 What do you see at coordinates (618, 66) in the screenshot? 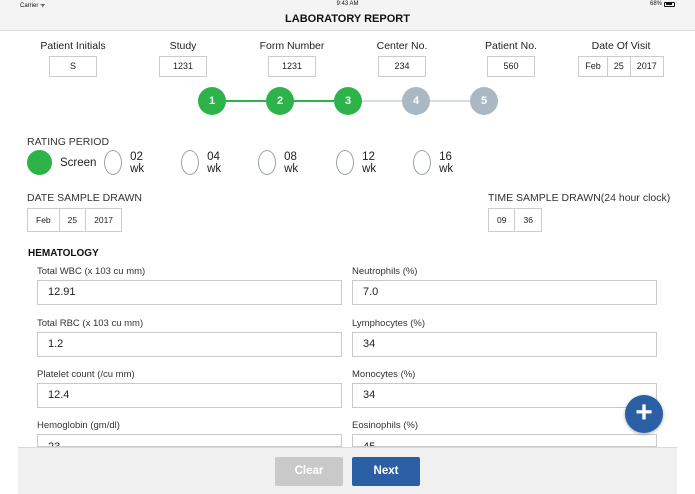
I see `visit-day: 25` at bounding box center [618, 66].